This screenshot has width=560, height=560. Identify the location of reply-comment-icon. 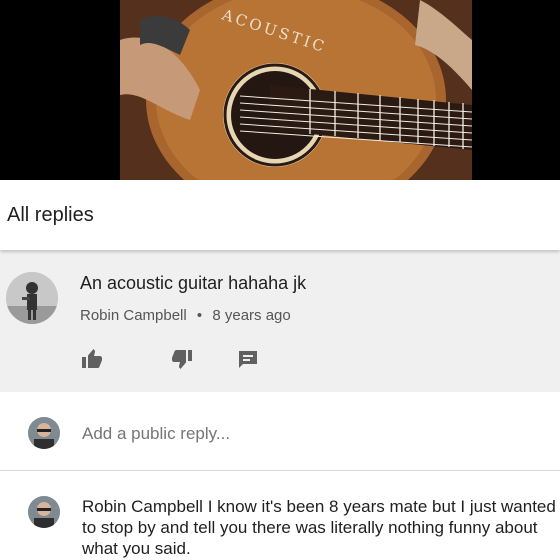
(248, 359).